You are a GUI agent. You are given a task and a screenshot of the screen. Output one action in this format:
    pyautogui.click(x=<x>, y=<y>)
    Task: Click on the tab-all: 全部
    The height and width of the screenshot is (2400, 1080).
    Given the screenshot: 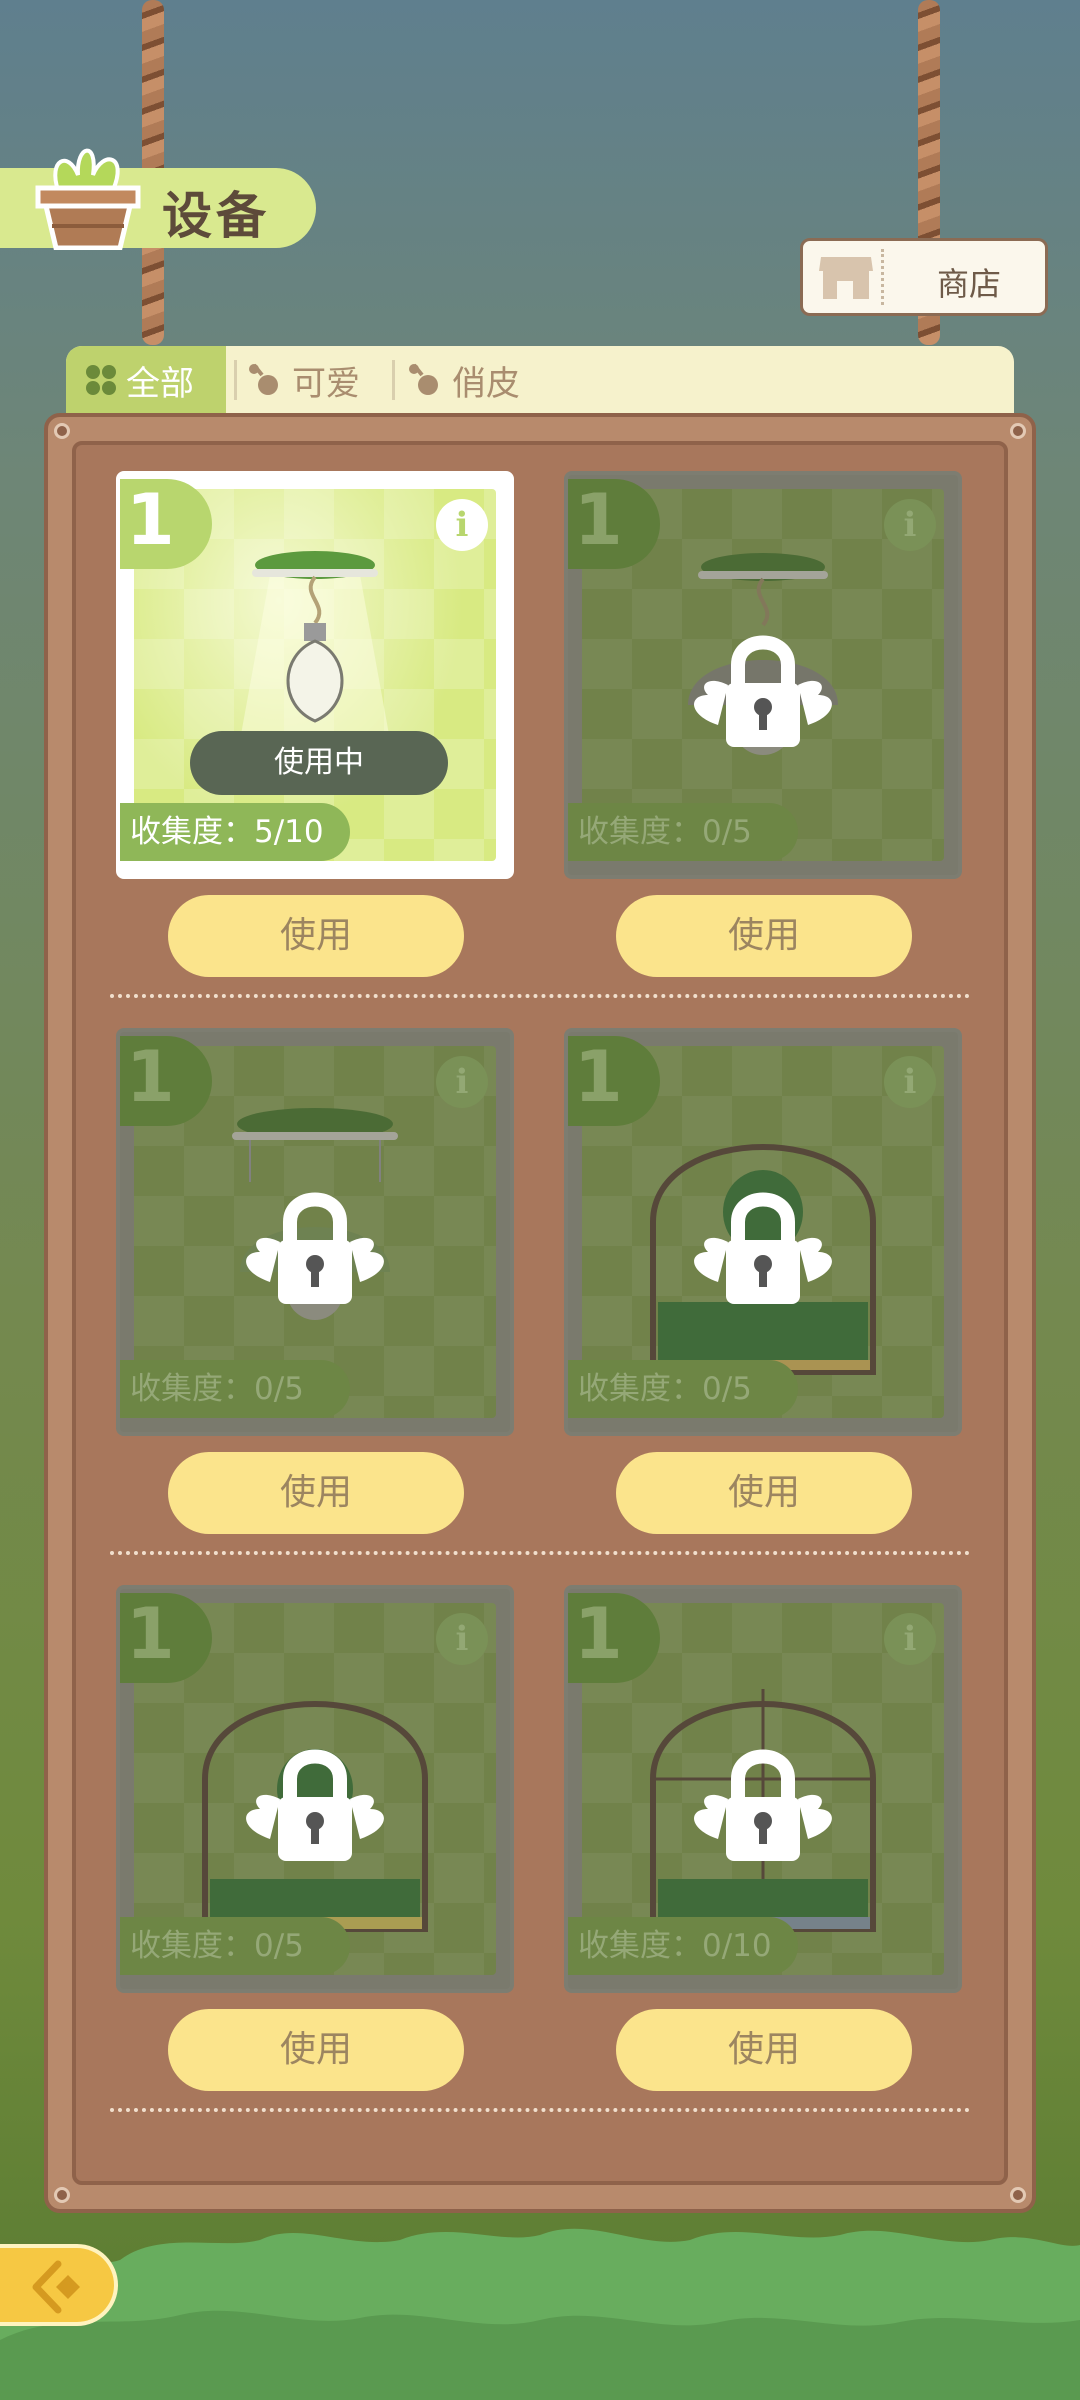 What is the action you would take?
    pyautogui.click(x=146, y=380)
    